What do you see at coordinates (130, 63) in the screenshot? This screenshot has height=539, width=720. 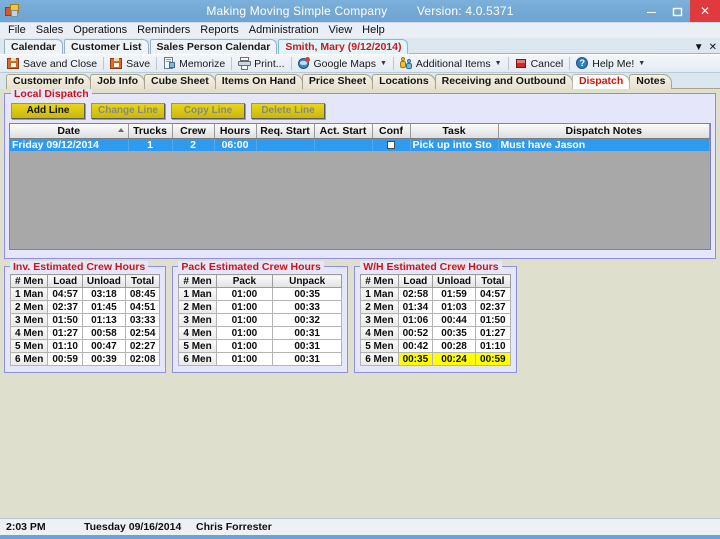 I see `save-button: Save` at bounding box center [130, 63].